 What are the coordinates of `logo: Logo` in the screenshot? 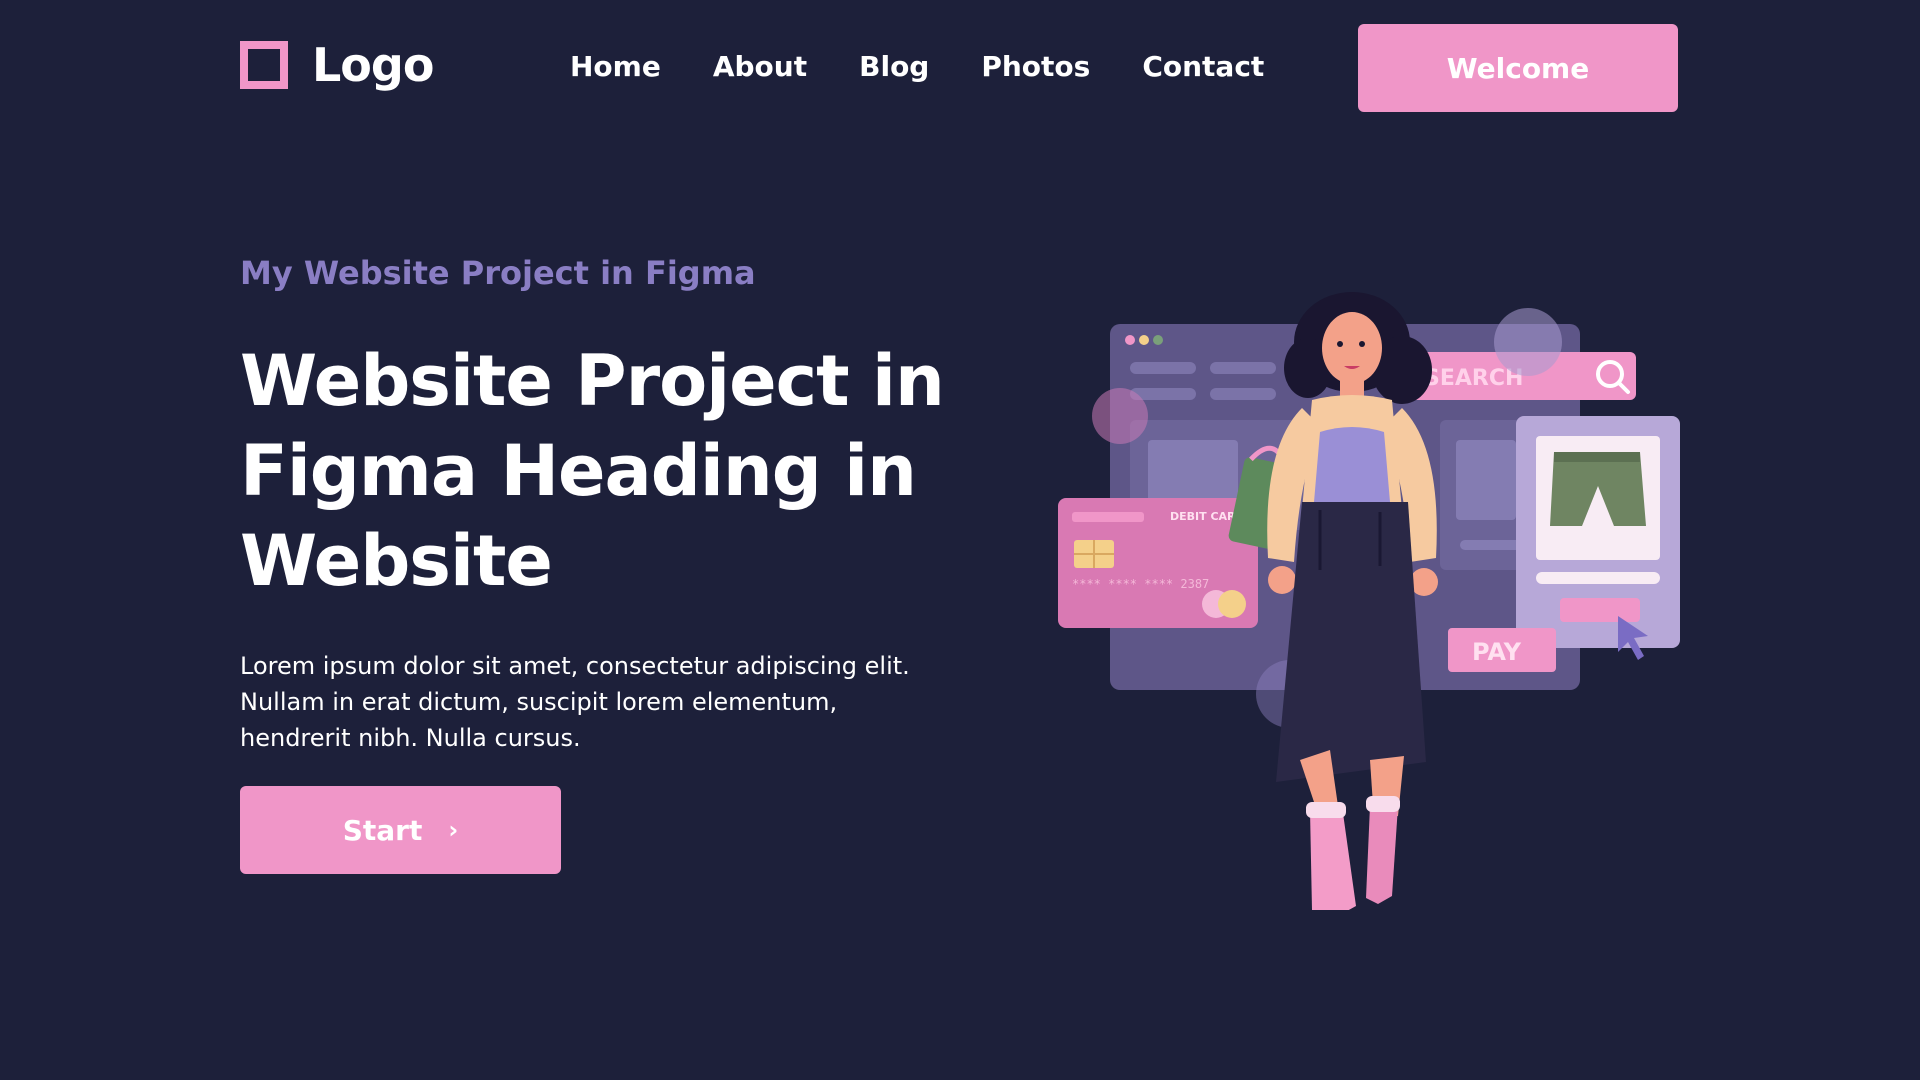 It's located at (337, 65).